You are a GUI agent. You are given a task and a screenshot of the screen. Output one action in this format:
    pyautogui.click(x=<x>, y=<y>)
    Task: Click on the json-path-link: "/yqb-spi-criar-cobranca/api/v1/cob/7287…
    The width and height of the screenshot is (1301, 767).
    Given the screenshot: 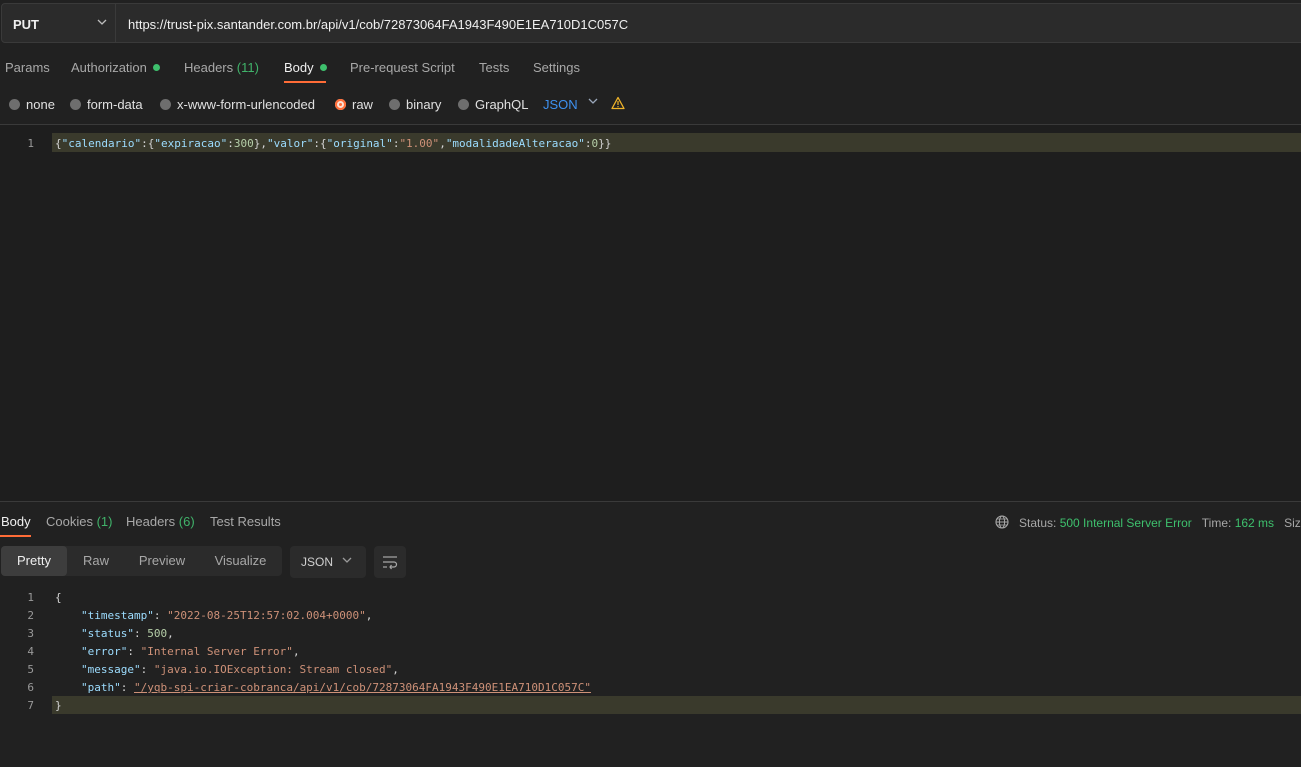 What is the action you would take?
    pyautogui.click(x=362, y=687)
    